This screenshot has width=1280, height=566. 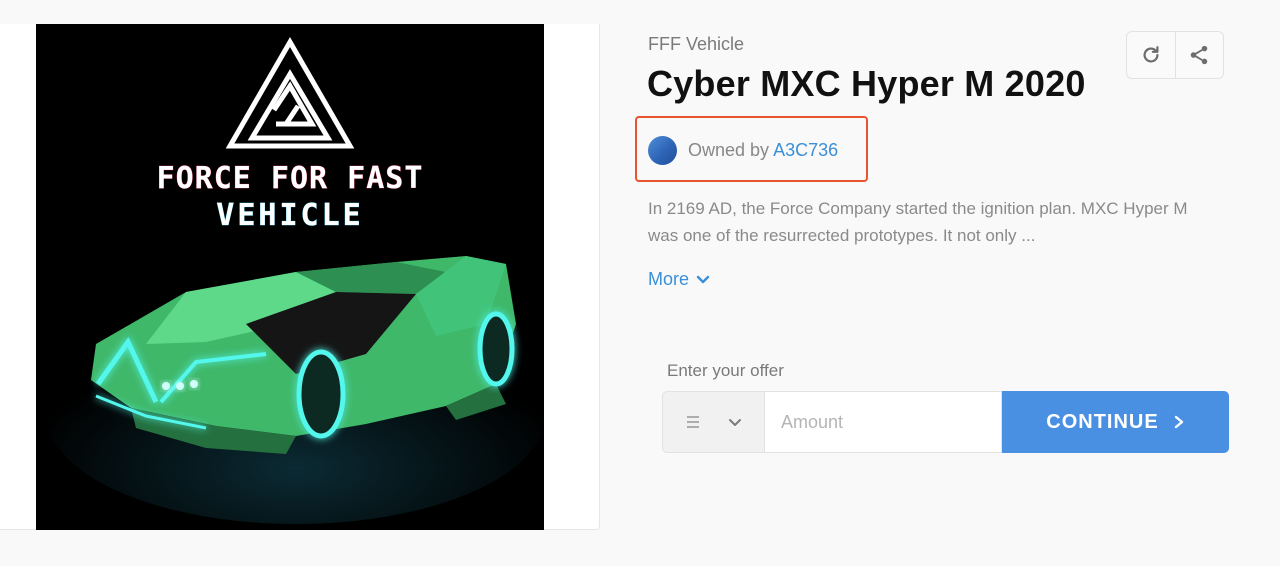 I want to click on offer-form: CONTINUE, so click(x=945, y=422).